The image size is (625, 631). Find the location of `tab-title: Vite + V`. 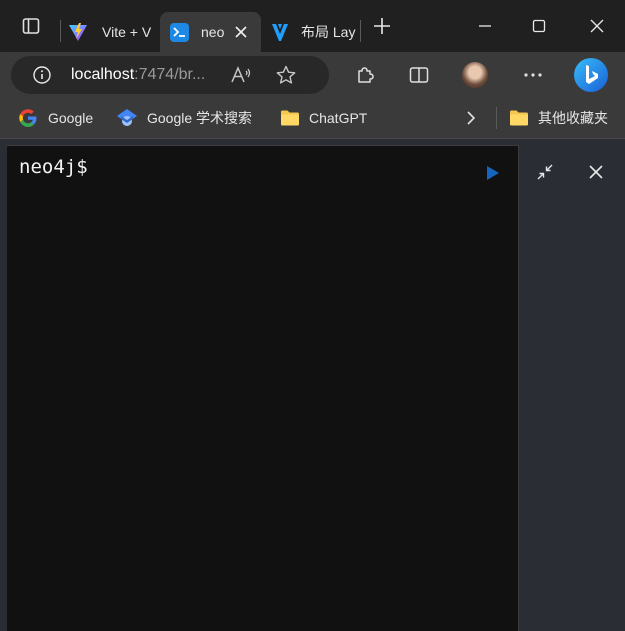

tab-title: Vite + V is located at coordinates (127, 32).